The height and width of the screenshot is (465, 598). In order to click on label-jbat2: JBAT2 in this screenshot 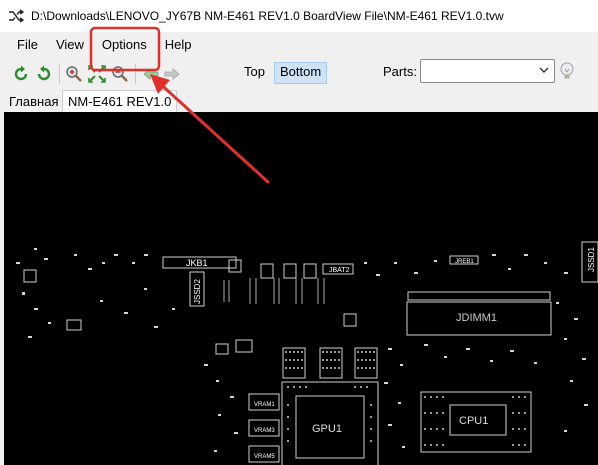, I will do `click(339, 270)`.